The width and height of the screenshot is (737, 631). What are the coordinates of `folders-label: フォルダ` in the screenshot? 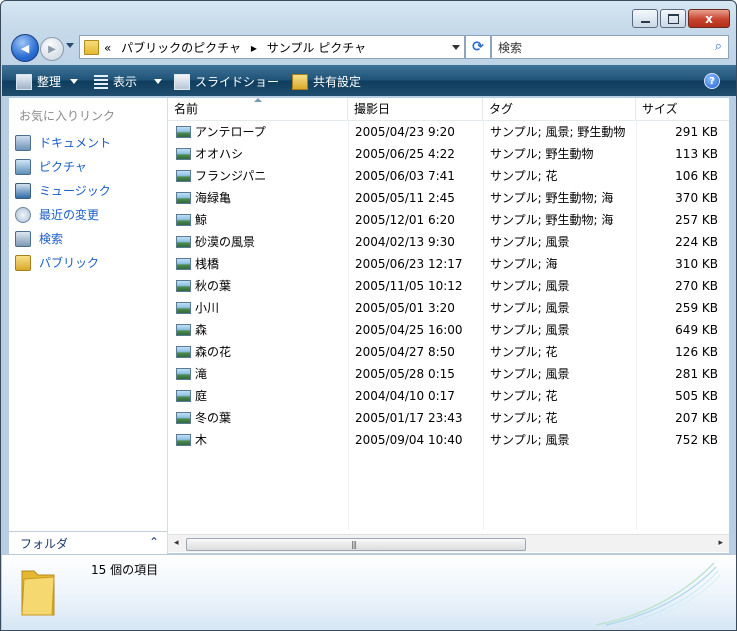 It's located at (44, 544).